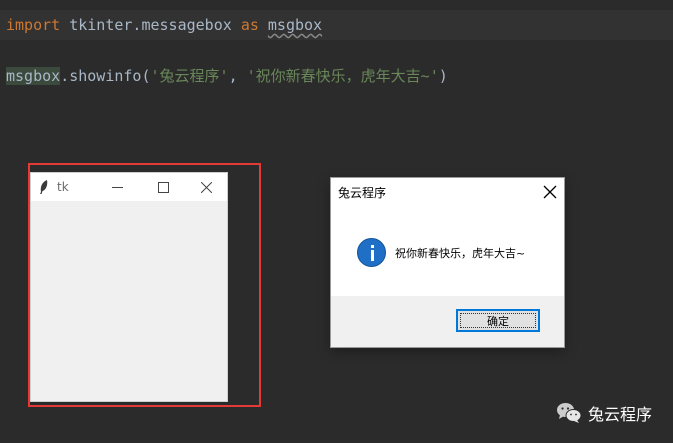 The width and height of the screenshot is (673, 443). Describe the element at coordinates (150, 25) in the screenshot. I see `module-name: tkinter.messagebox` at that location.